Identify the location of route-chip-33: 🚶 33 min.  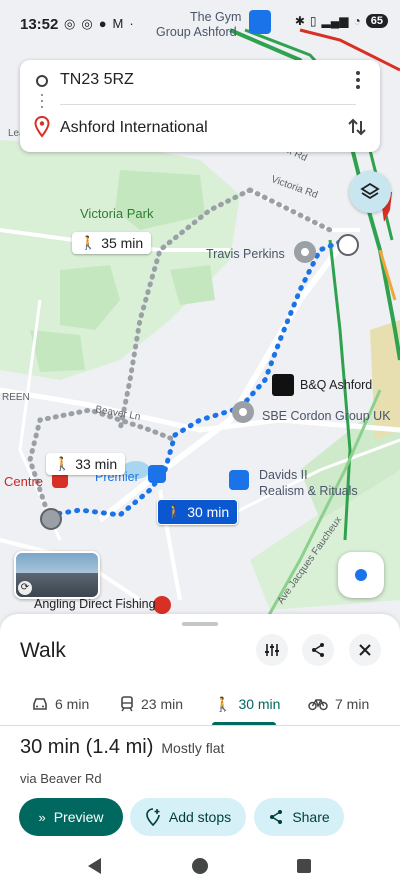
(86, 464).